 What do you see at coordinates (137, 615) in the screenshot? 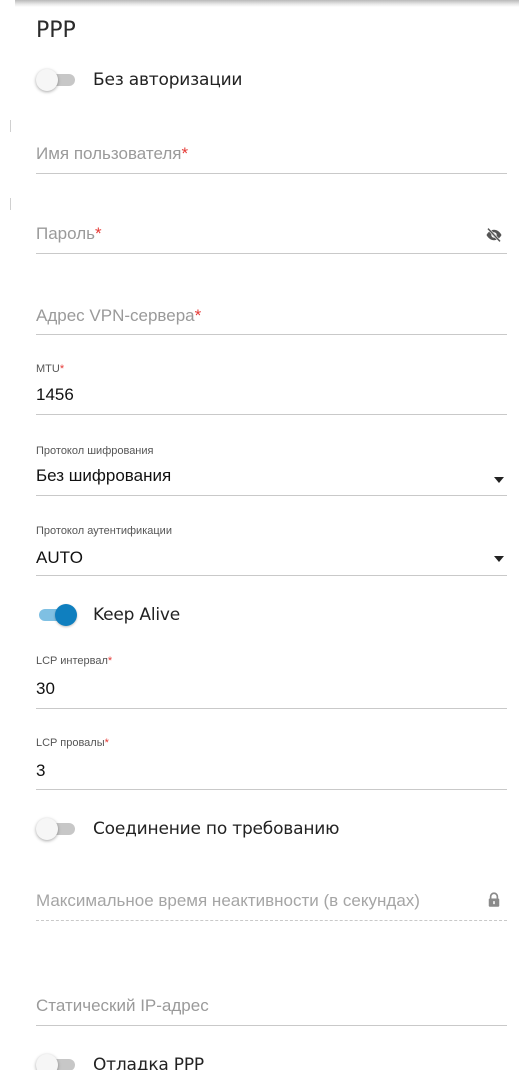
I see `keep-alive-label: Keep Alive` at bounding box center [137, 615].